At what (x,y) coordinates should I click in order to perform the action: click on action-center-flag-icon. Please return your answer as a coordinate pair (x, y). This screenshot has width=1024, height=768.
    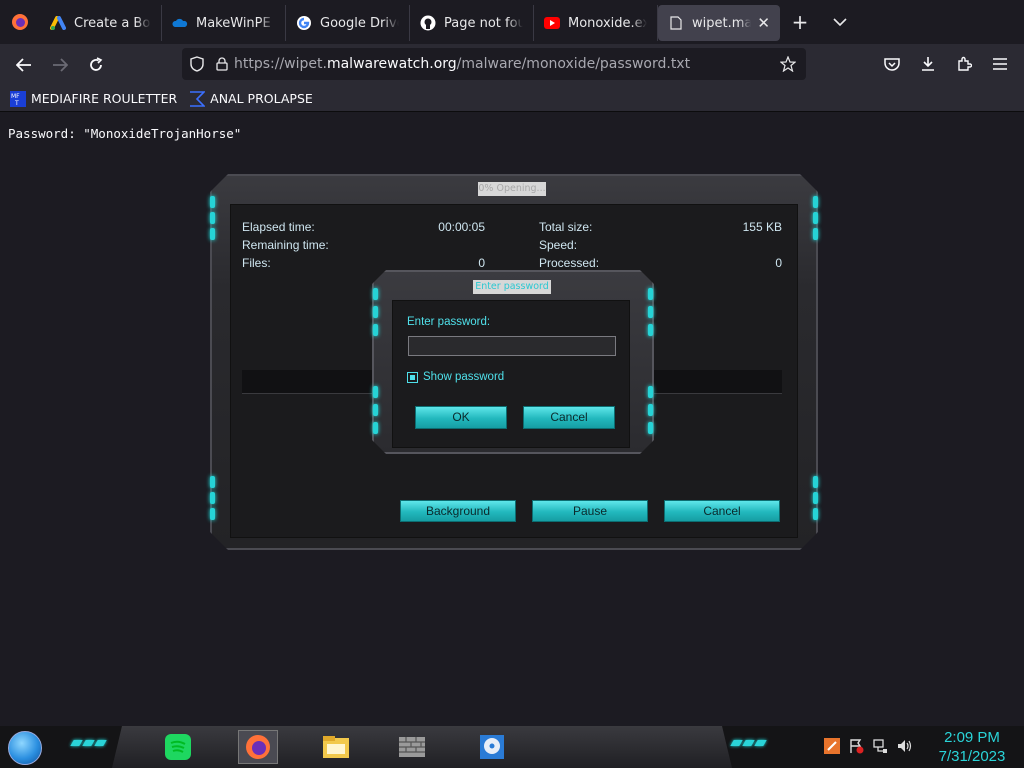
    Looking at the image, I should click on (856, 746).